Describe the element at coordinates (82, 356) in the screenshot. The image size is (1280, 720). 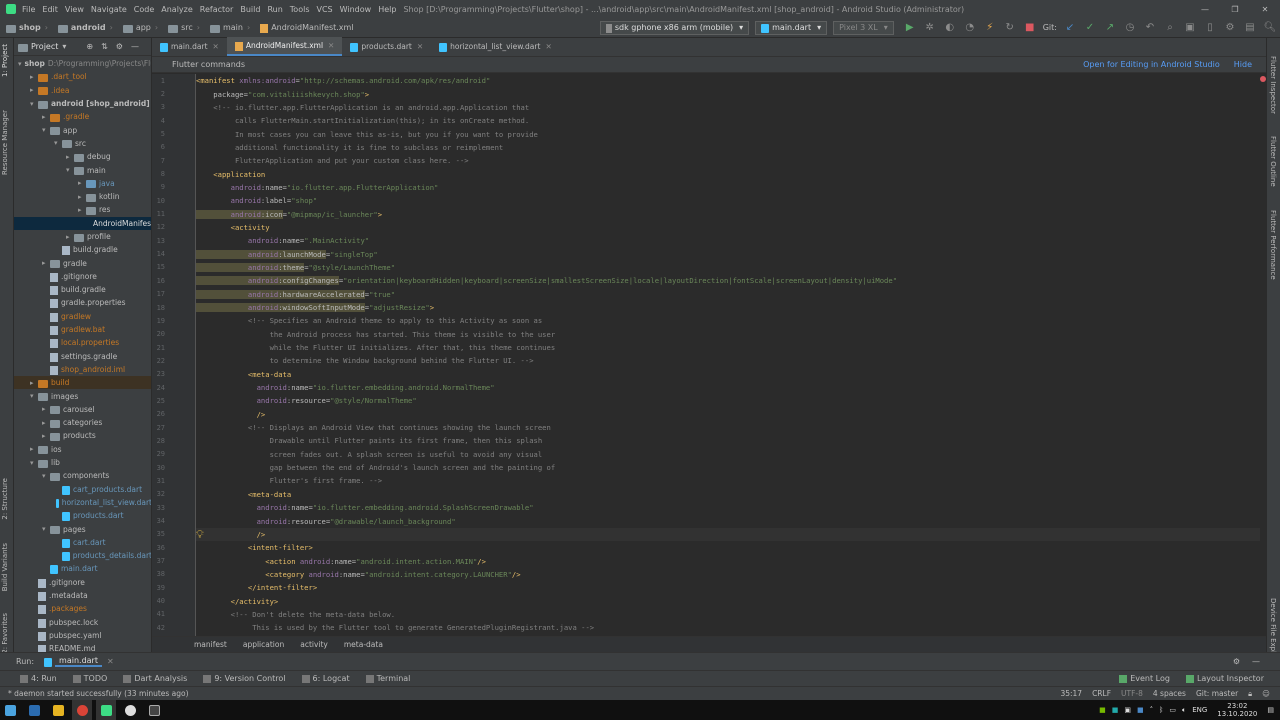
I see `tree-item: settings.gradle` at that location.